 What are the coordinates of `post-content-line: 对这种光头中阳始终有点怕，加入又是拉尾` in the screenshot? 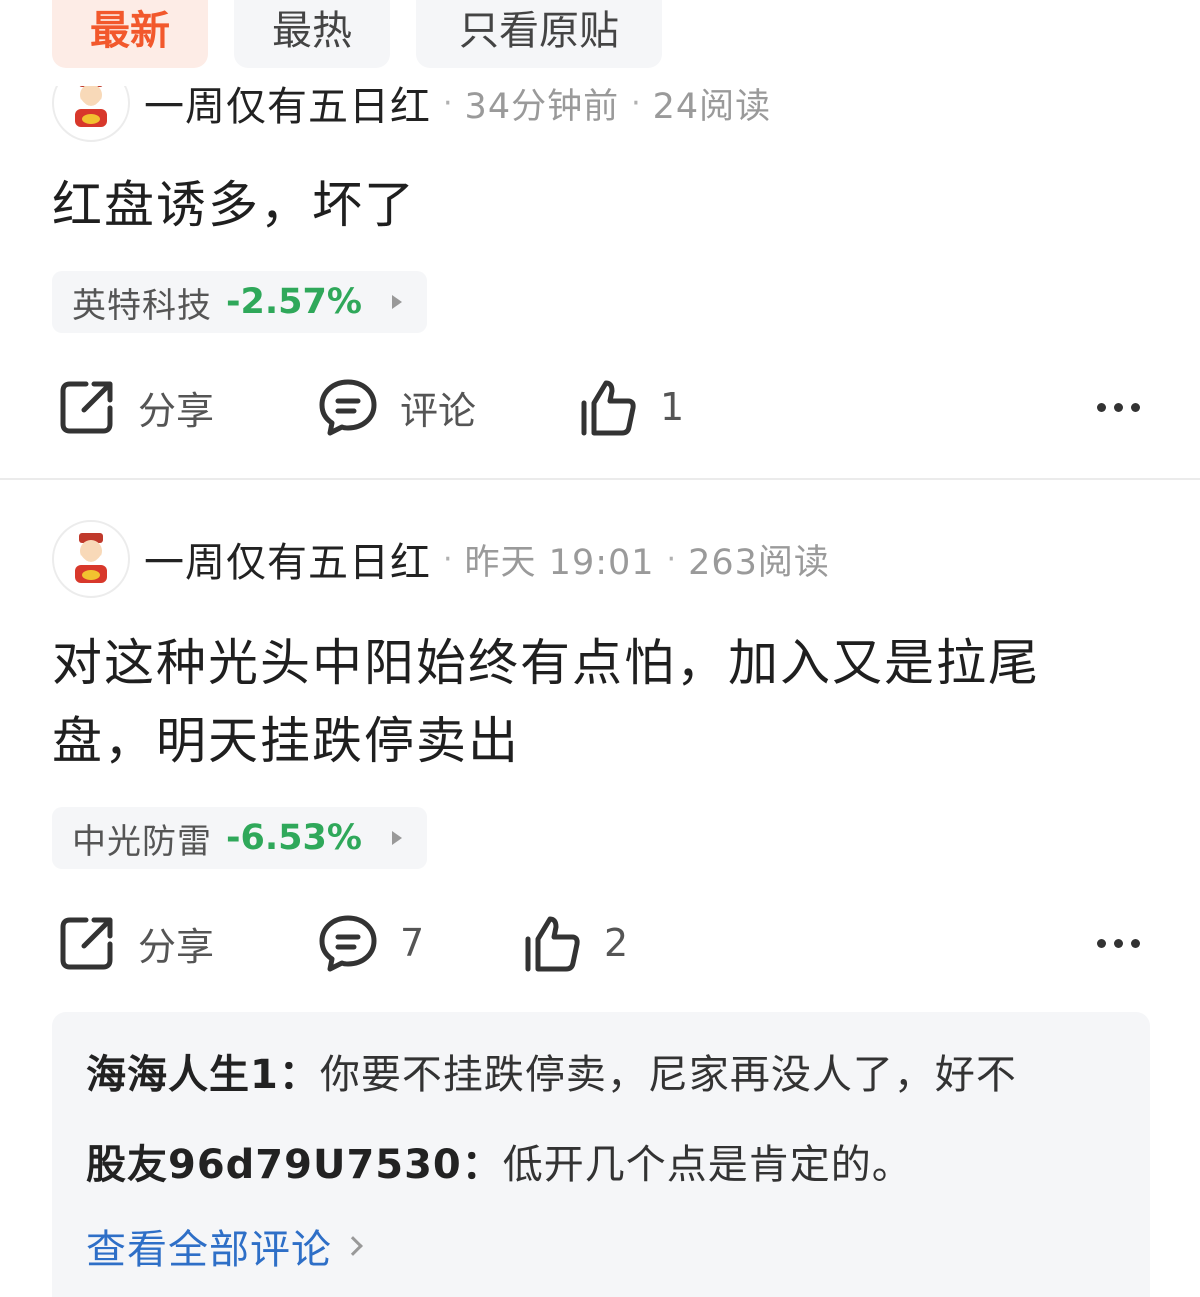 It's located at (546, 663).